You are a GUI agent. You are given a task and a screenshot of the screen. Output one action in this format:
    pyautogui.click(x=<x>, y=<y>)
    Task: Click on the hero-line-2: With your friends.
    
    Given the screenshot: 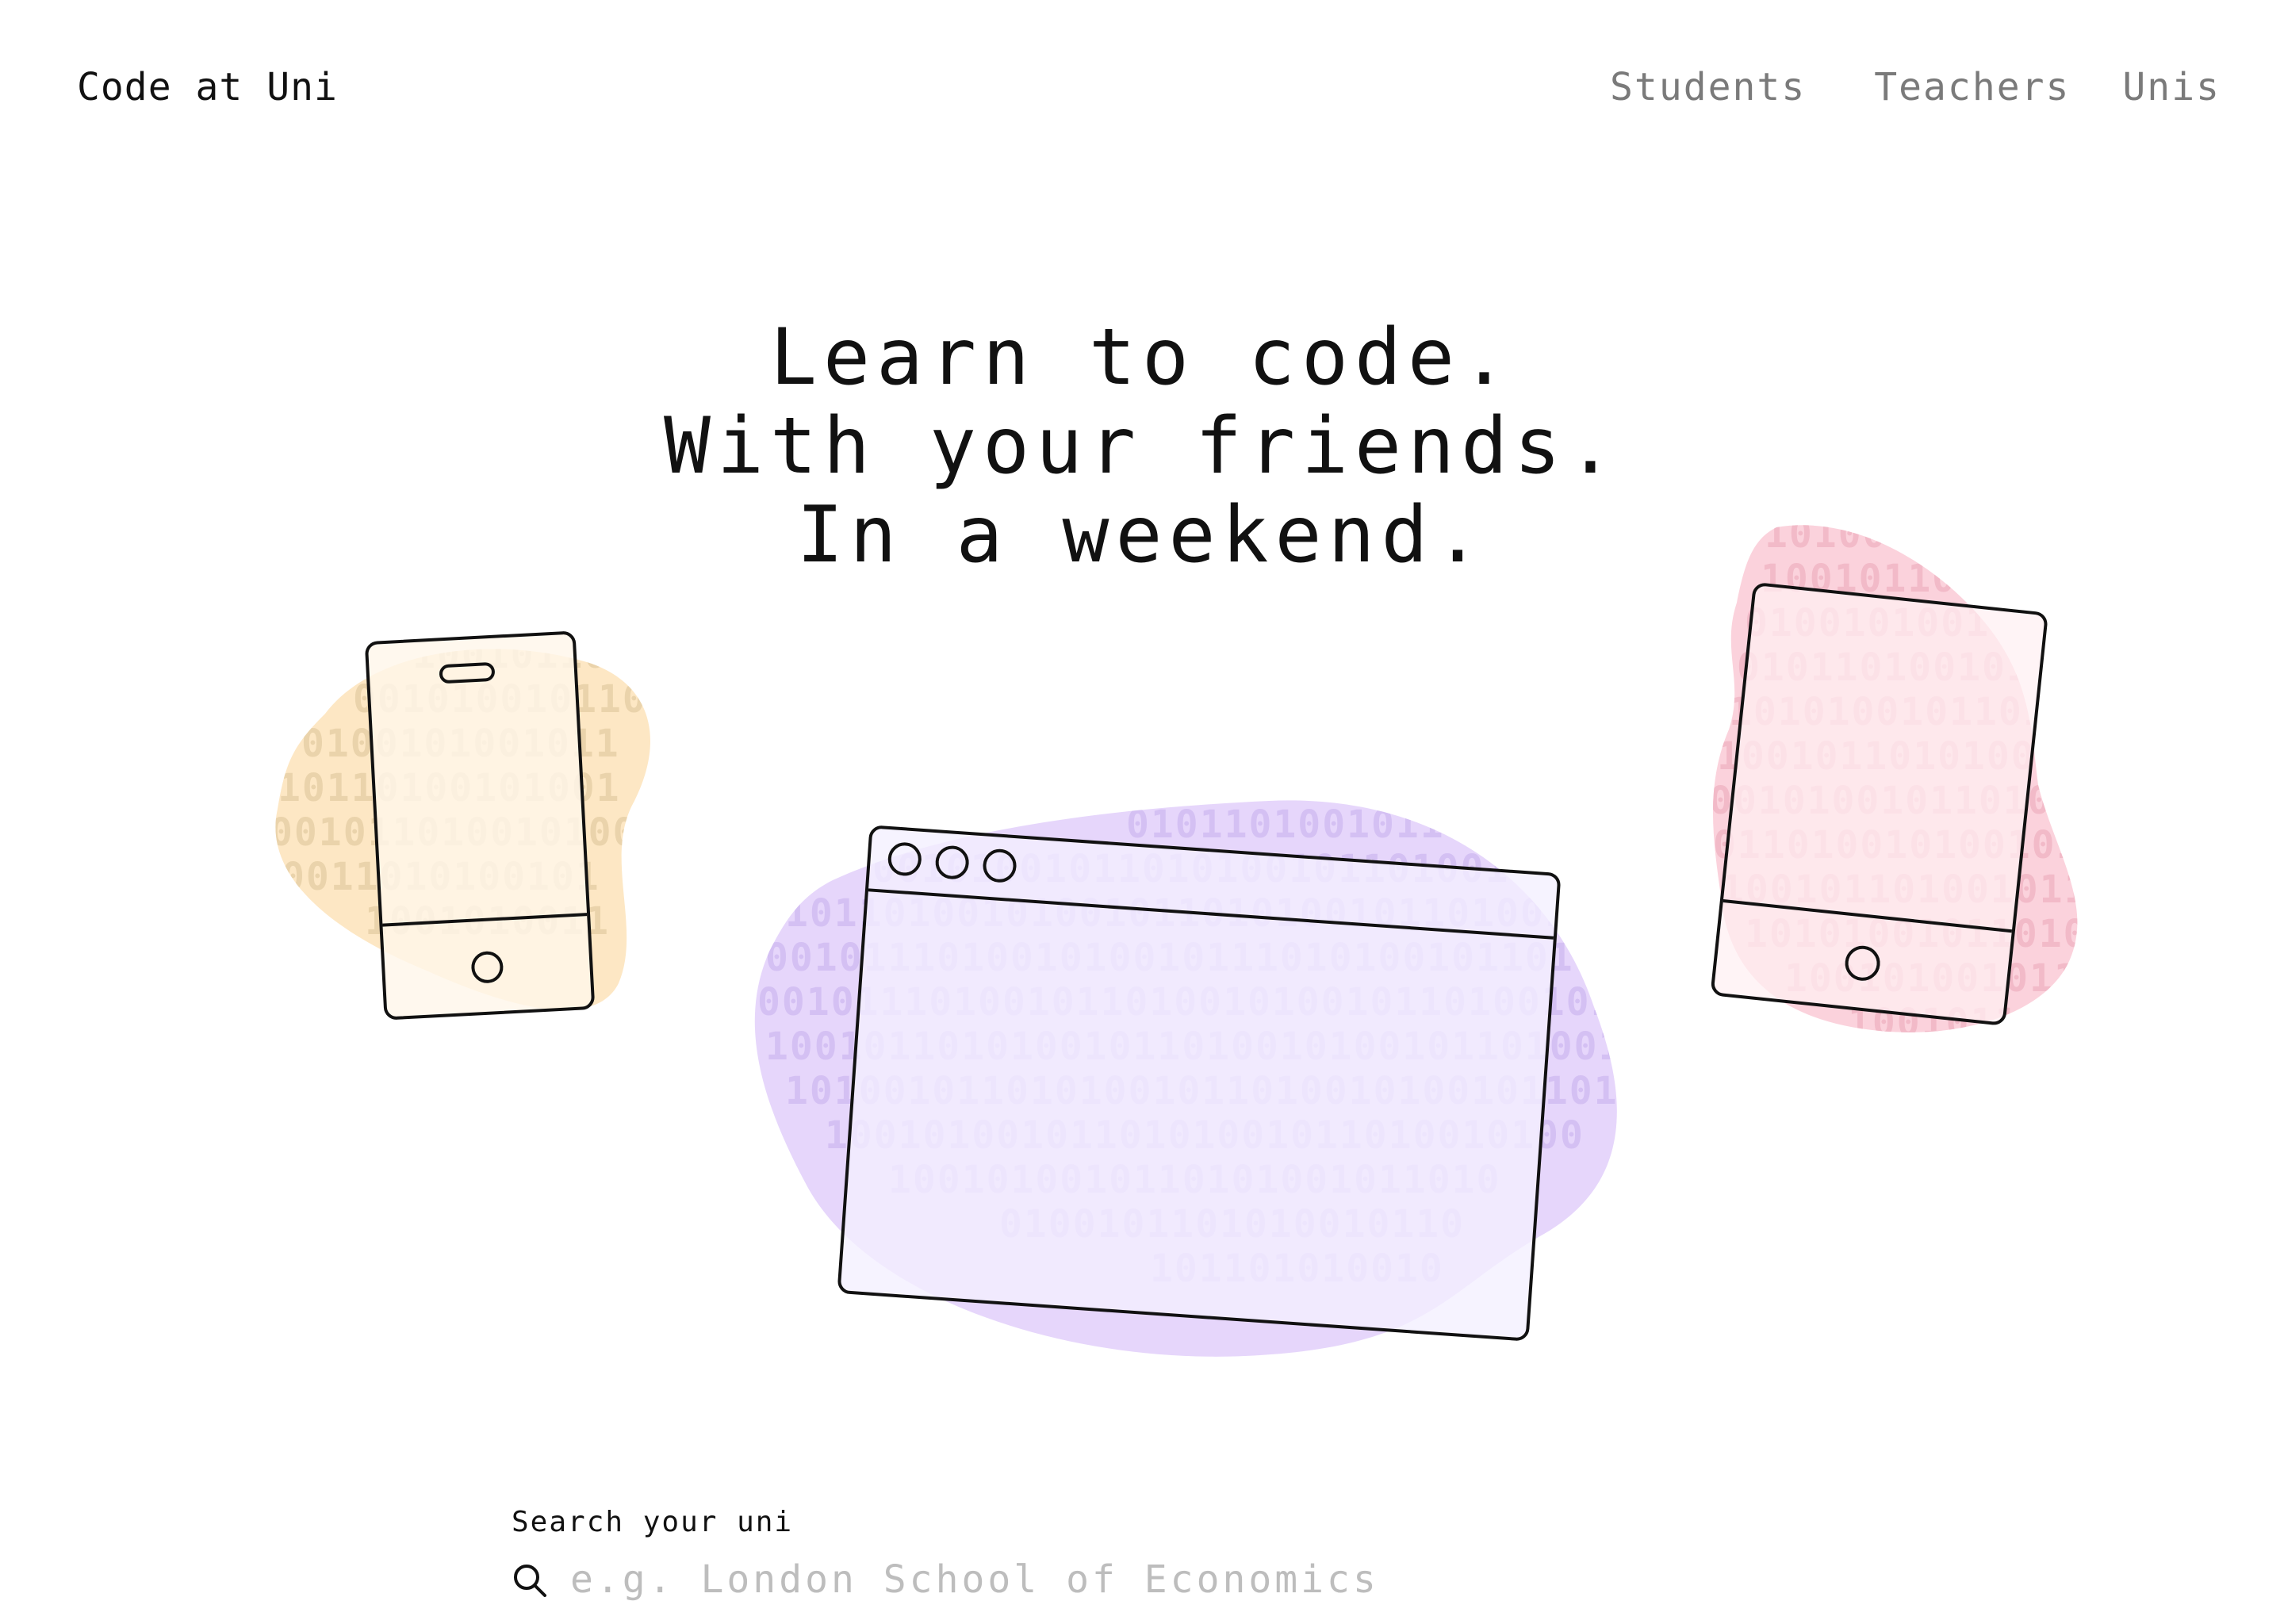 What is the action you would take?
    pyautogui.click(x=1142, y=446)
    